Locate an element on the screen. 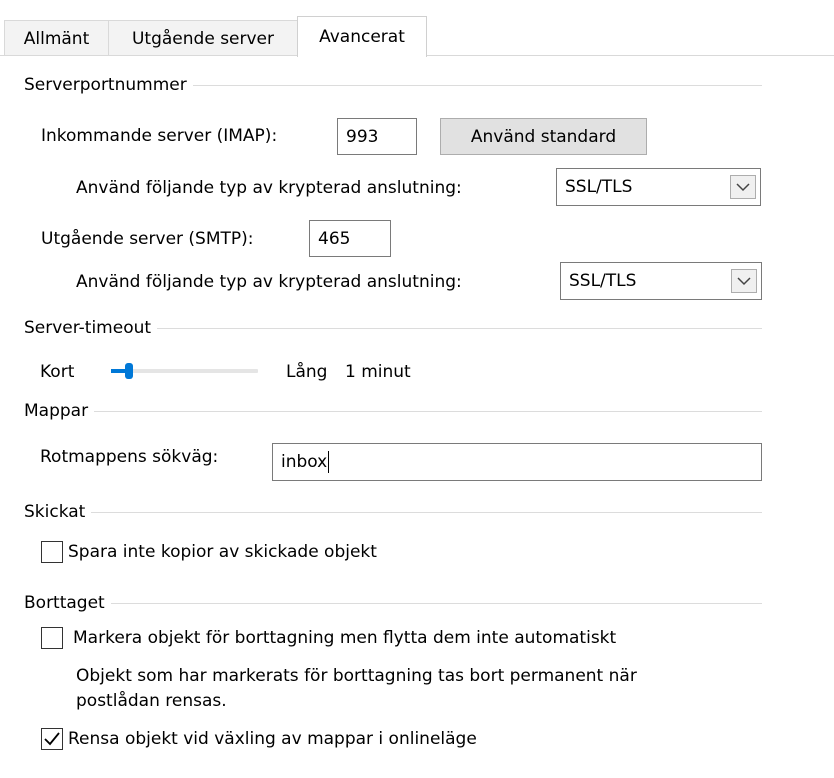  tab-general: Allmänt is located at coordinates (56, 38).